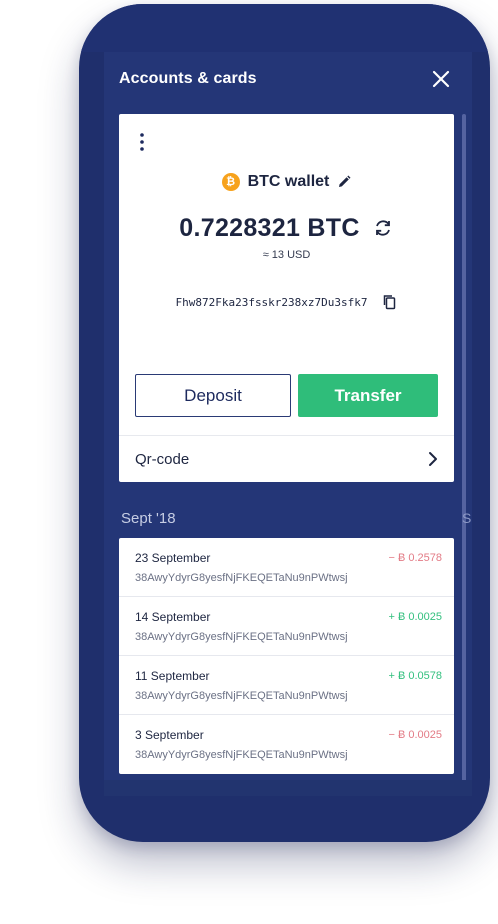 The height and width of the screenshot is (924, 498). Describe the element at coordinates (464, 454) in the screenshot. I see `next-card-edge` at that location.